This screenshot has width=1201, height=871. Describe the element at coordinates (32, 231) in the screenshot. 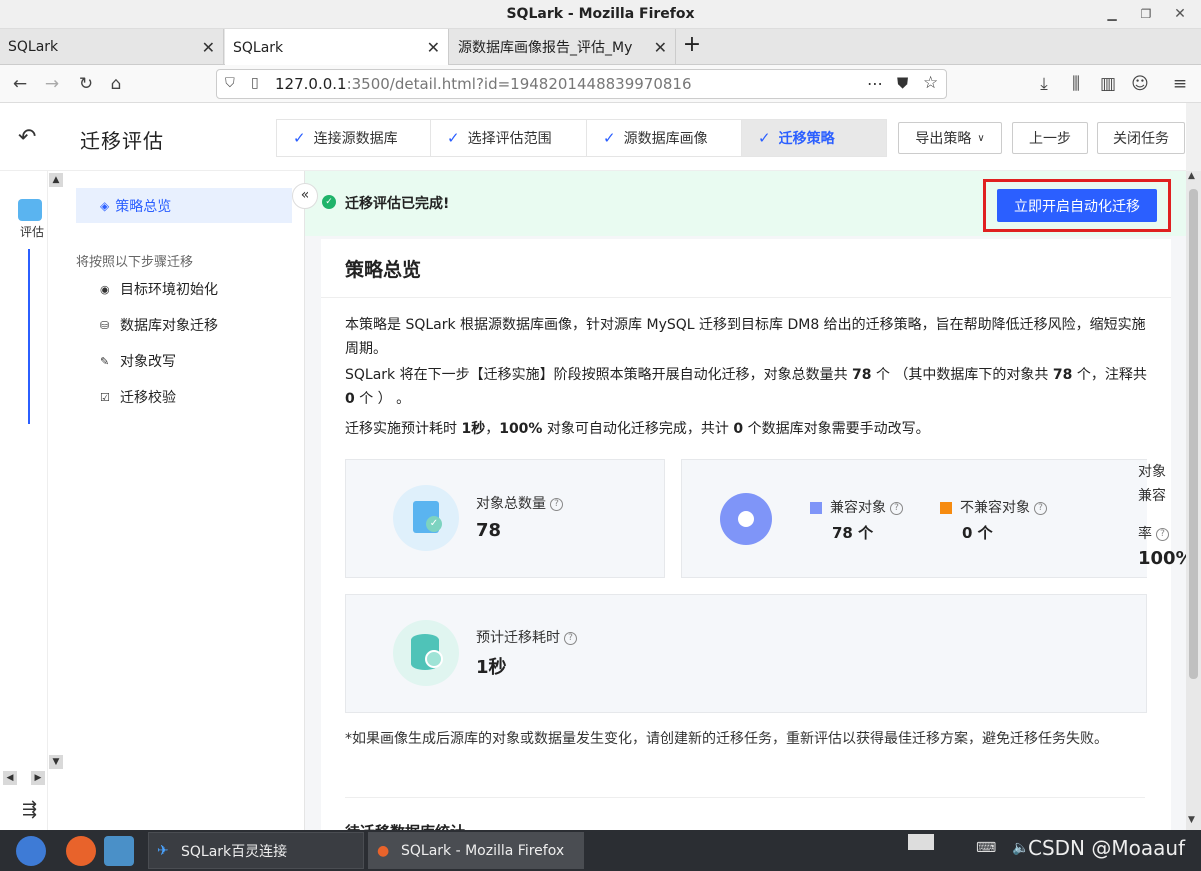

I see `rail-label-assessment: 评估` at that location.